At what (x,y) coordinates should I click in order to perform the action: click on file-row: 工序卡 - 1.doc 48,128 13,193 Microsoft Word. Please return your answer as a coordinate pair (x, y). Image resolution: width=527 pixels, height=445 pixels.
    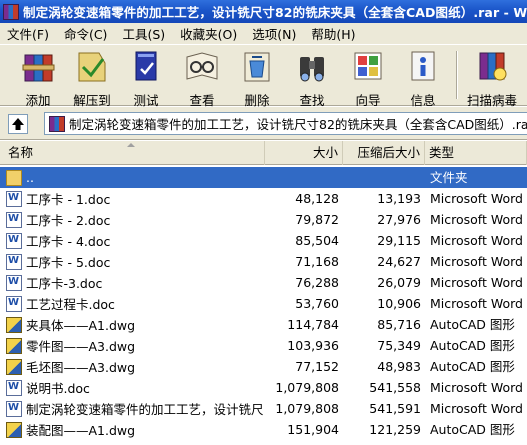
    Looking at the image, I should click on (263, 198).